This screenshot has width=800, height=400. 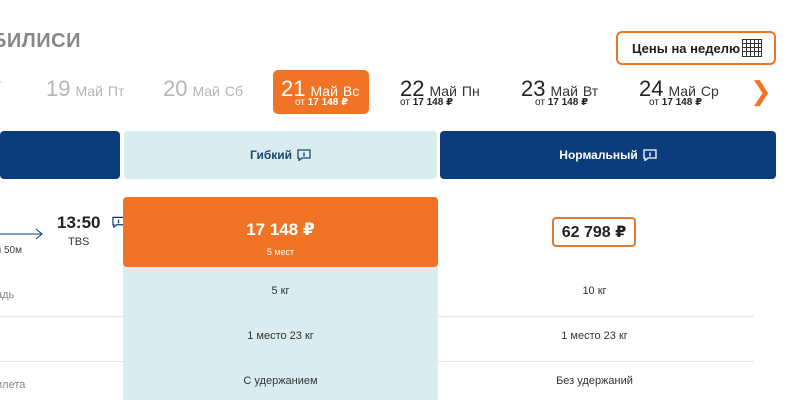 I want to click on flexible-price-amount: 17 148 ₽, so click(x=280, y=229).